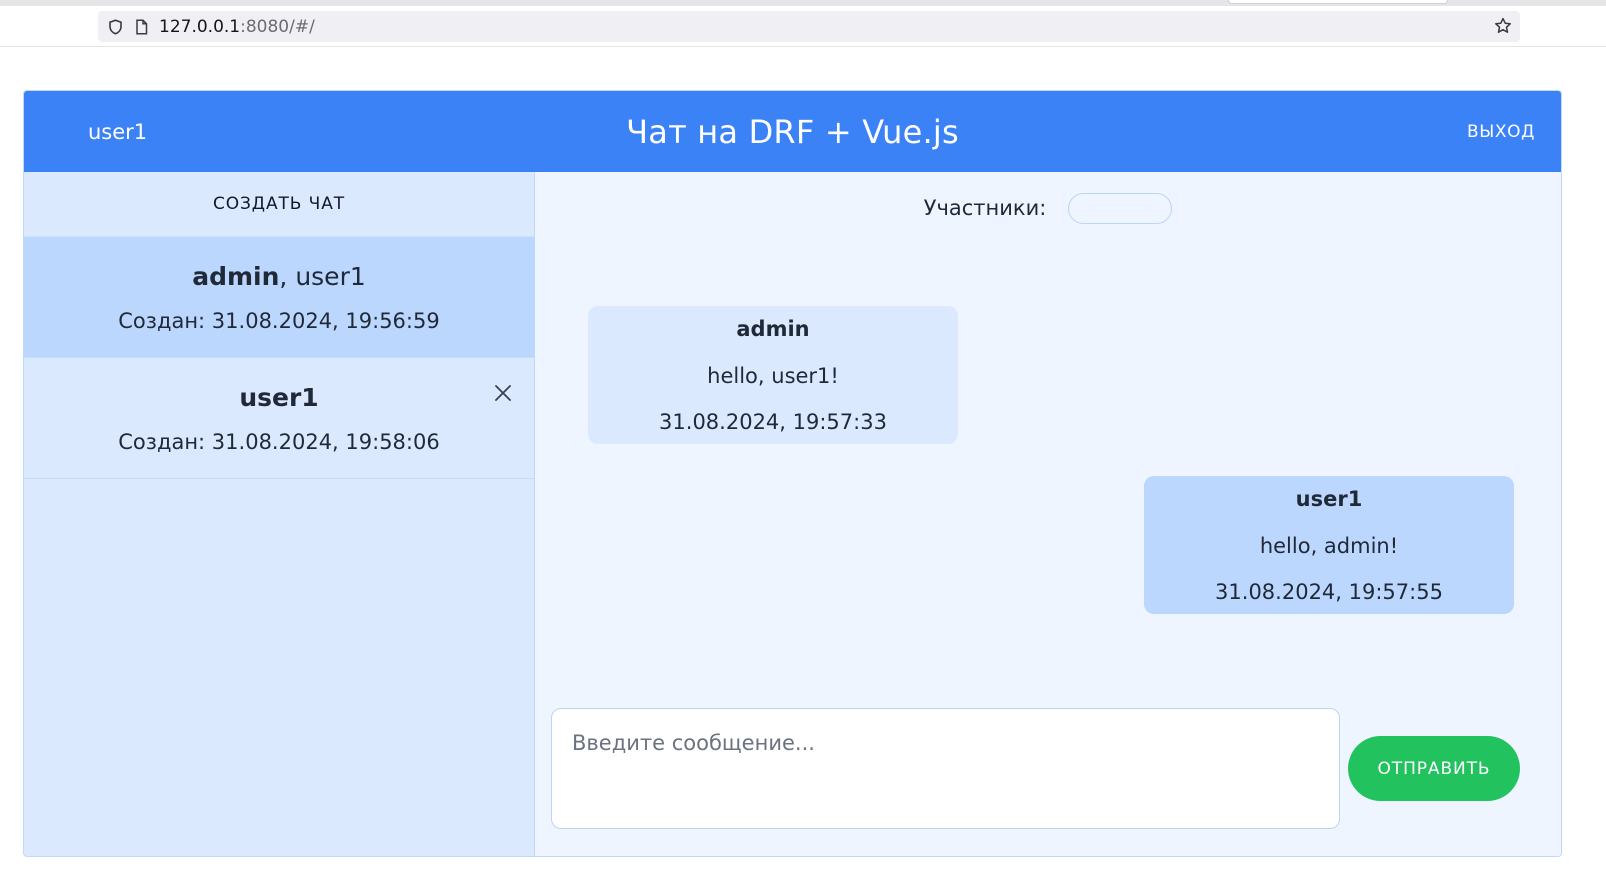 The image size is (1606, 871). I want to click on logout-button: ВЫХОД, so click(1501, 131).